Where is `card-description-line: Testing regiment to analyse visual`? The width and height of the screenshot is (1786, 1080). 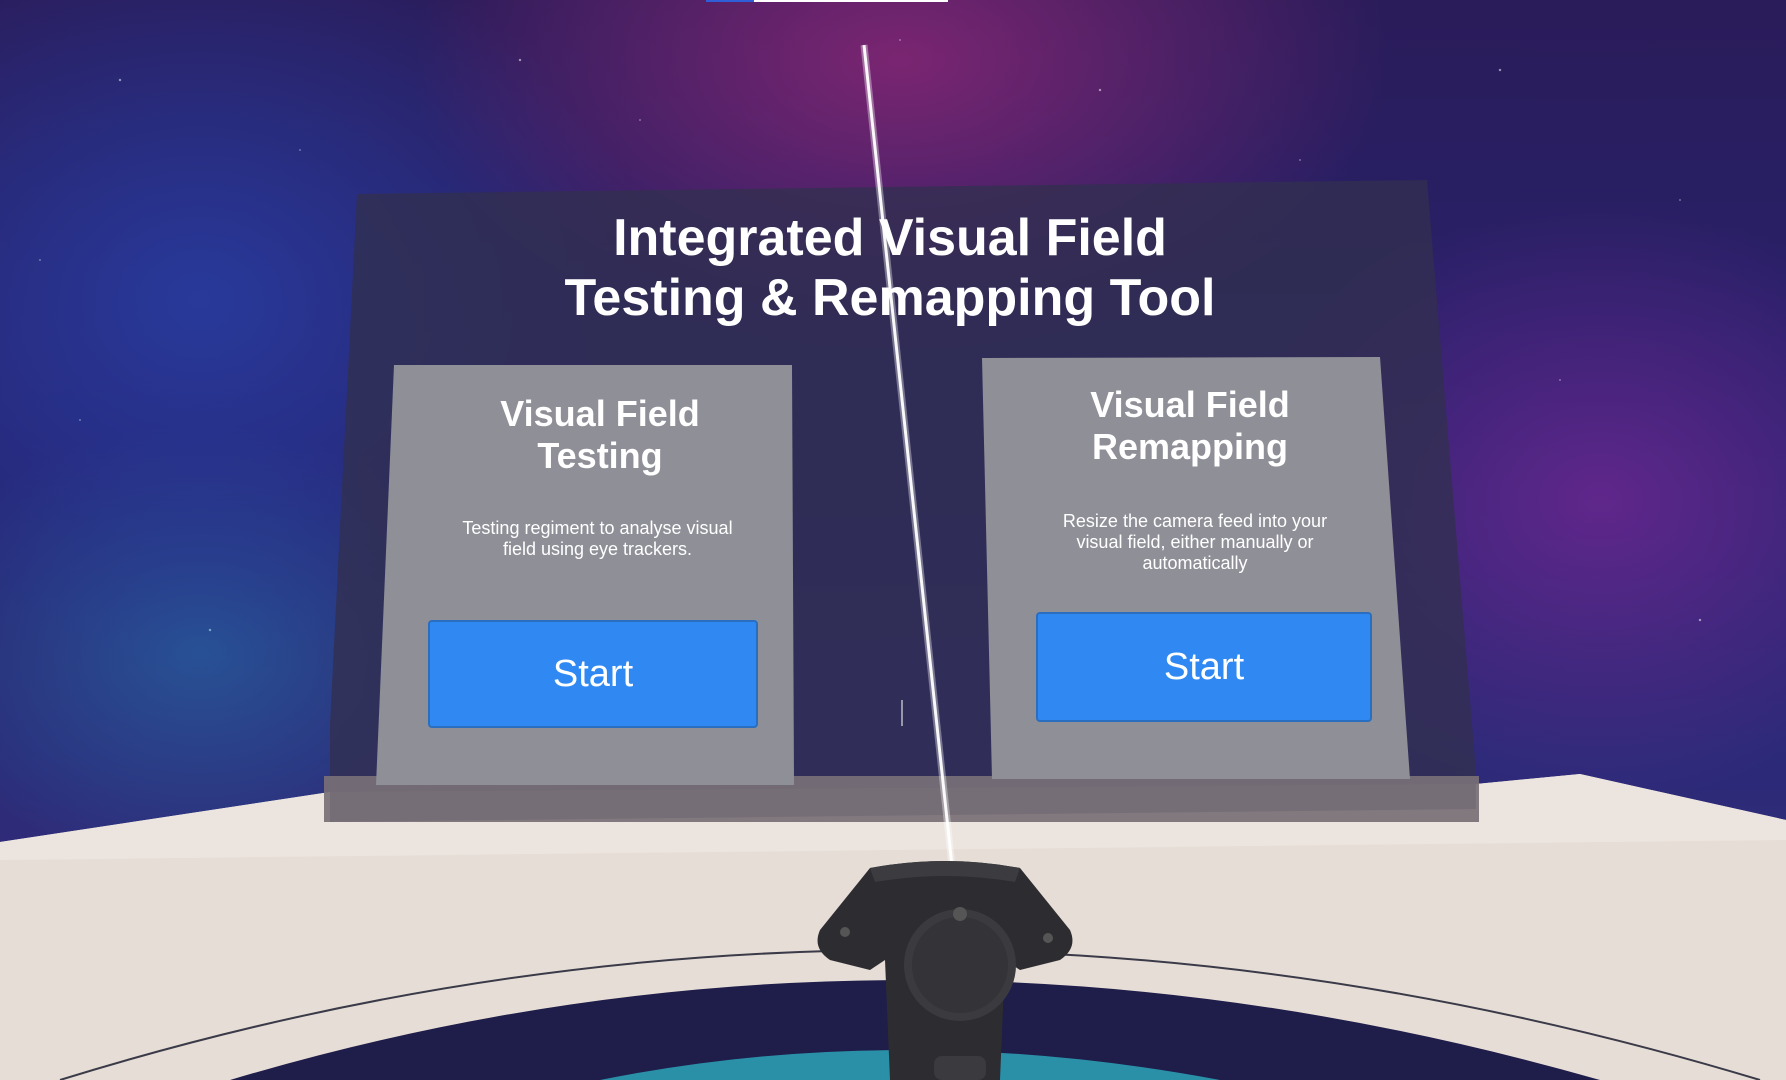
card-description-line: Testing regiment to analyse visual is located at coordinates (597, 528).